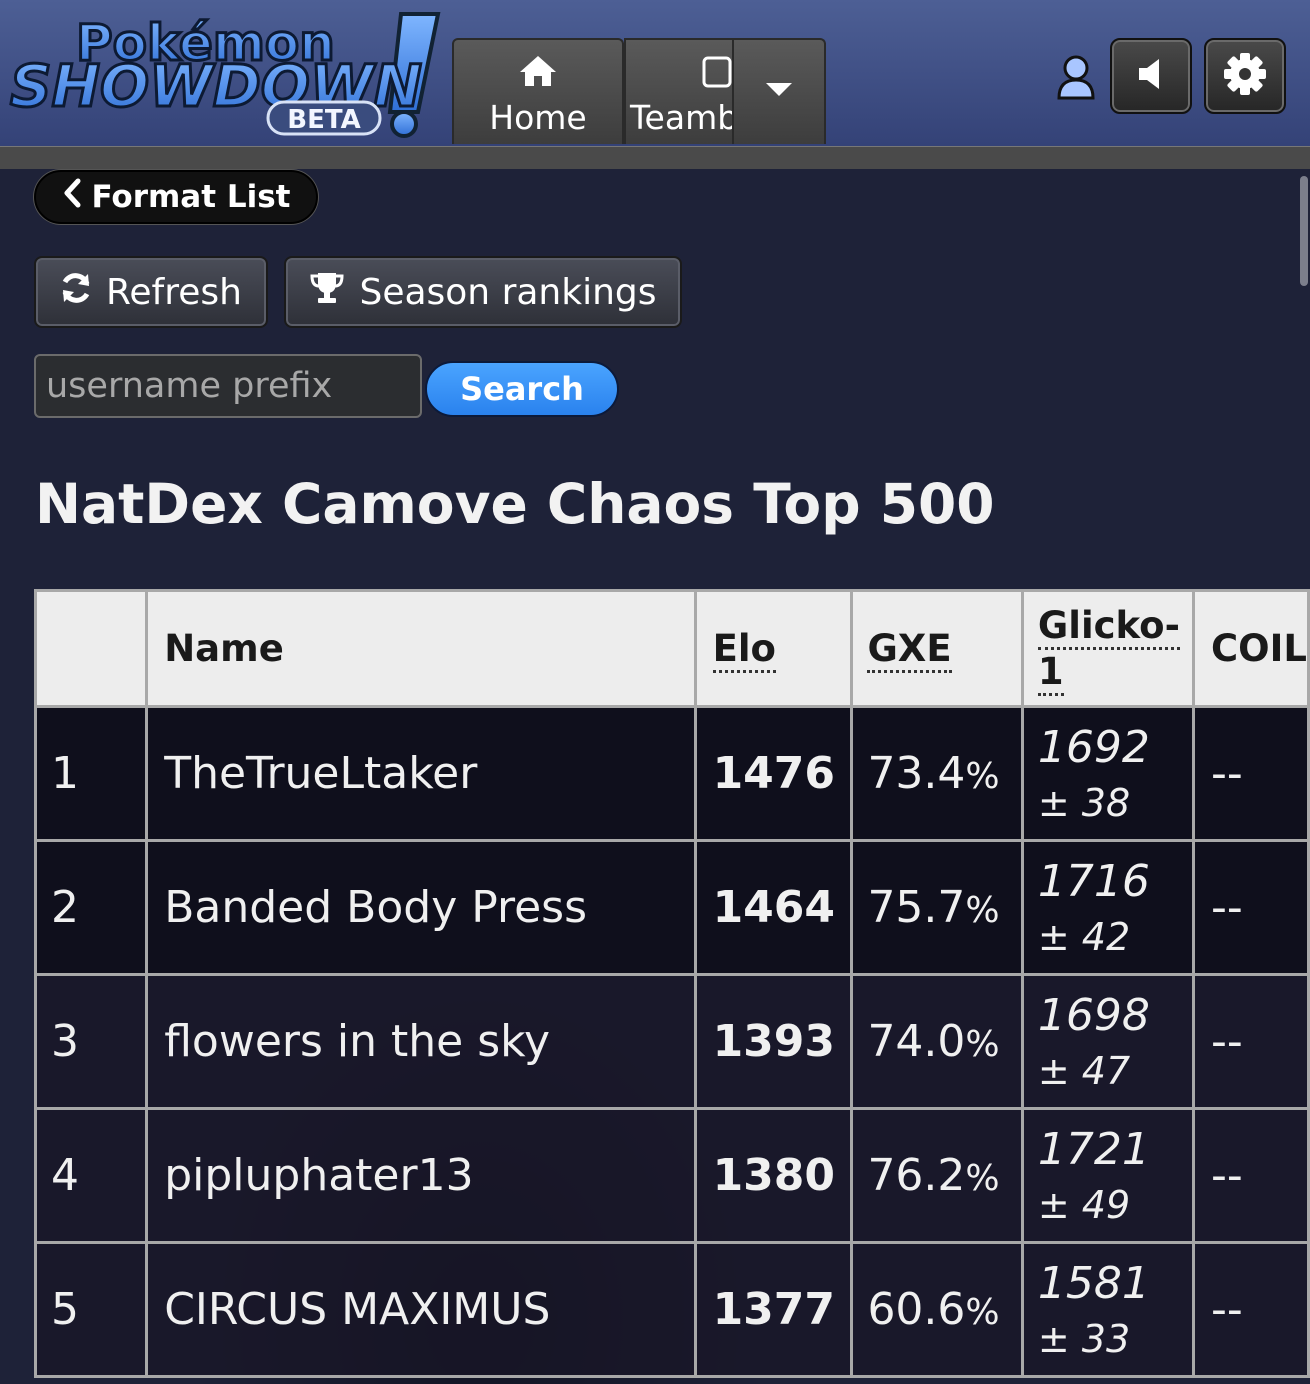 The height and width of the screenshot is (1384, 1310). Describe the element at coordinates (682, 117) in the screenshot. I see `tab-teambuilder-label: Teambuilder` at that location.